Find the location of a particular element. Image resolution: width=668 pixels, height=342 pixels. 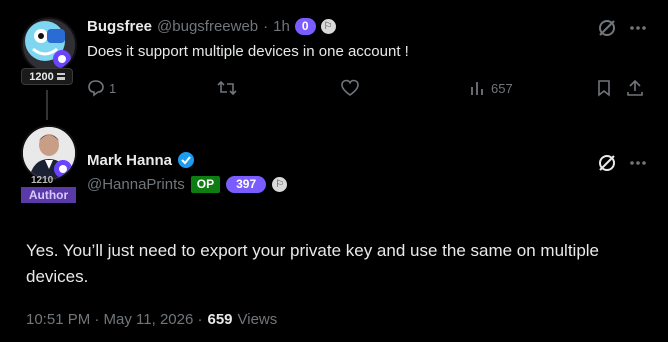

points-badge: 397 is located at coordinates (246, 184).